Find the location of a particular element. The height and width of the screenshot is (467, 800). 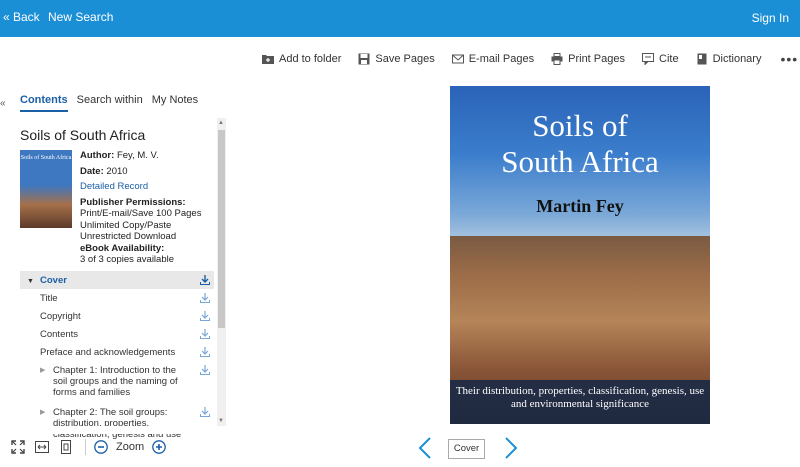

toc-item-label: Preface and acknowledgements is located at coordinates (108, 352).